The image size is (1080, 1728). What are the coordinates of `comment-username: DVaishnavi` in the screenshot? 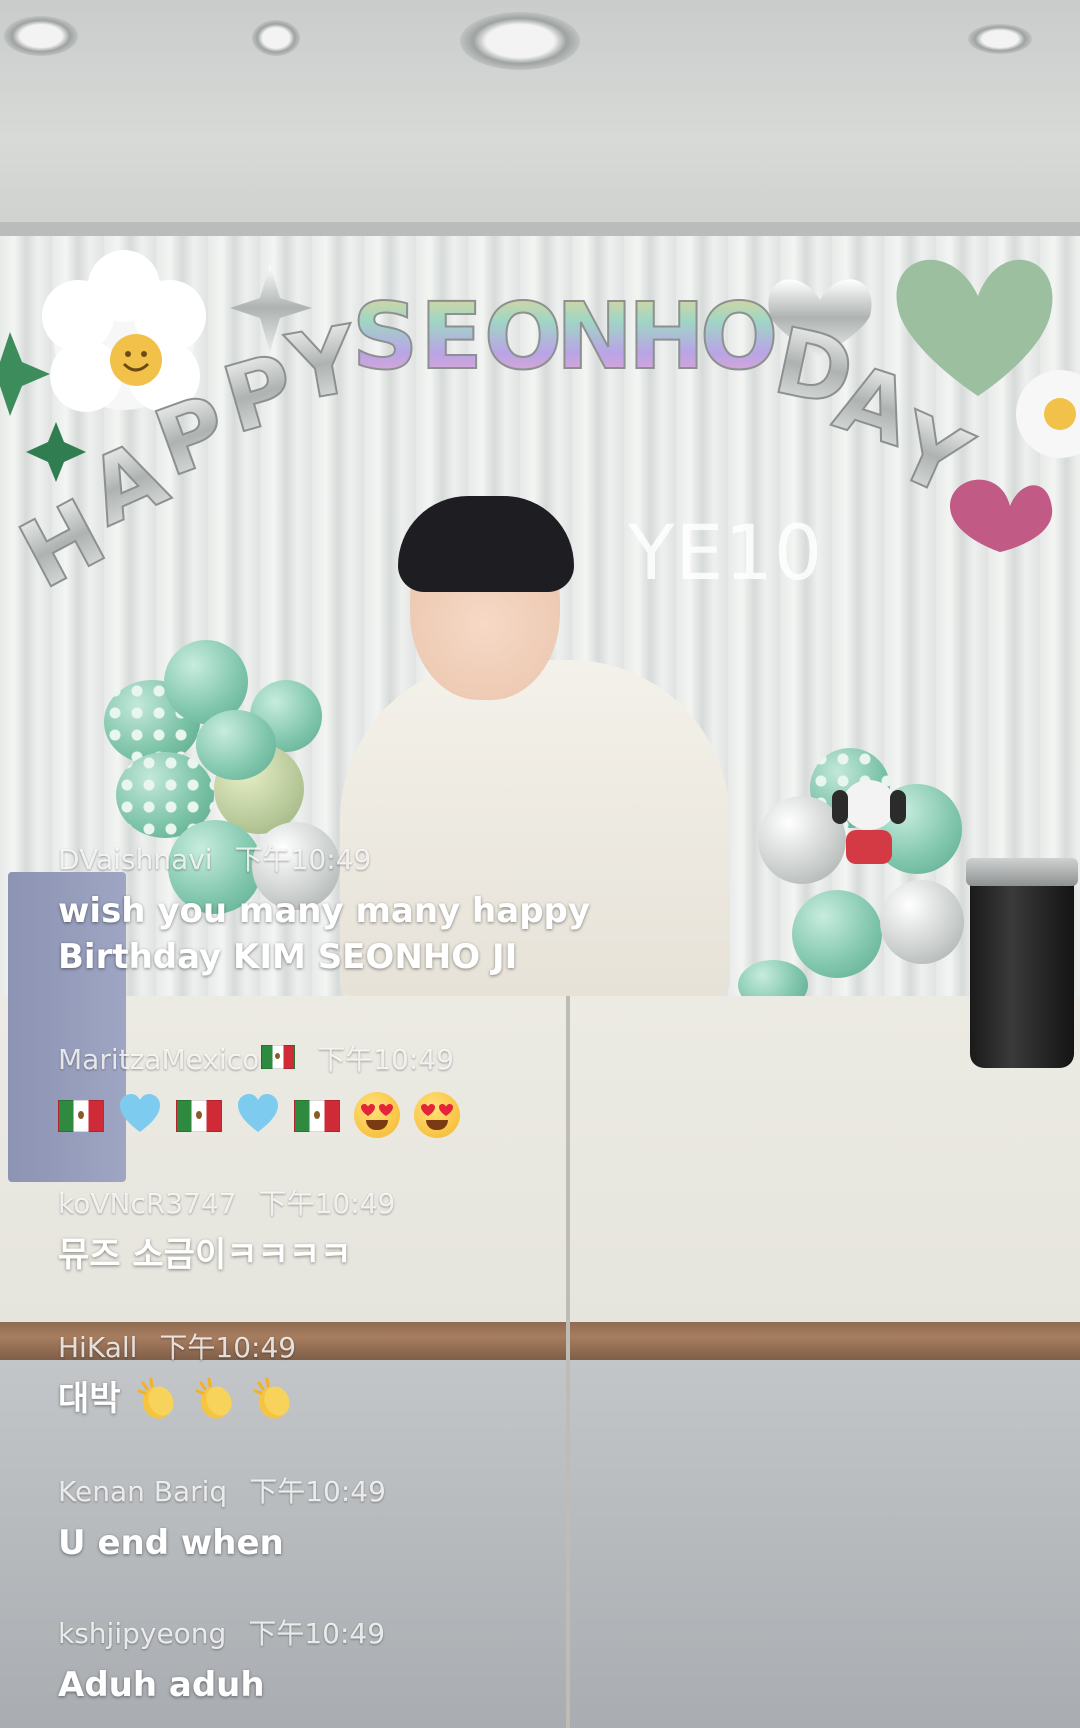 It's located at (135, 859).